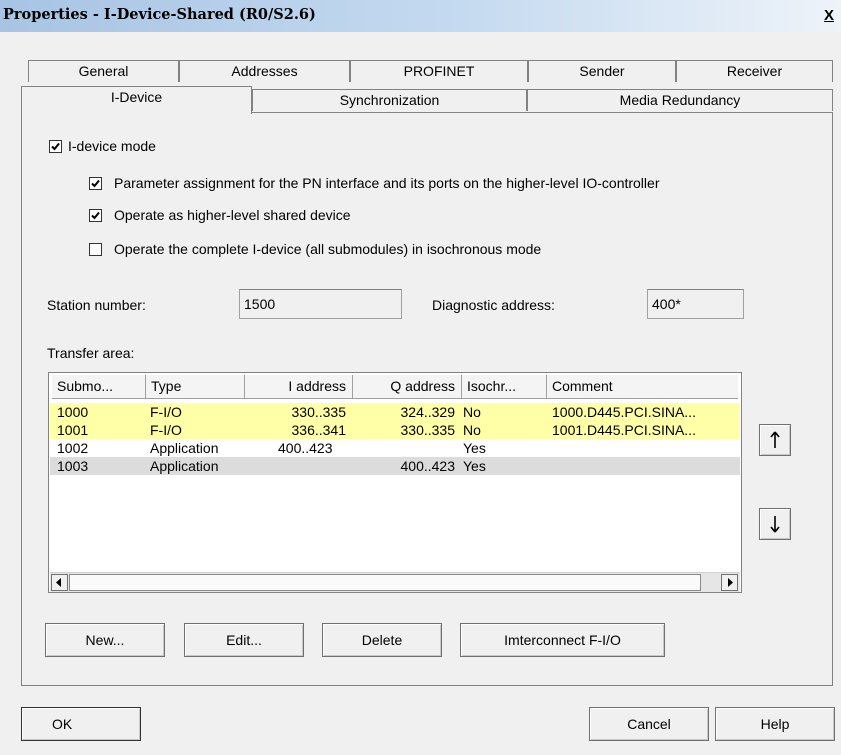 The height and width of the screenshot is (755, 841). Describe the element at coordinates (395, 448) in the screenshot. I see `table-row: 1002 Application 400..423 Yes` at that location.